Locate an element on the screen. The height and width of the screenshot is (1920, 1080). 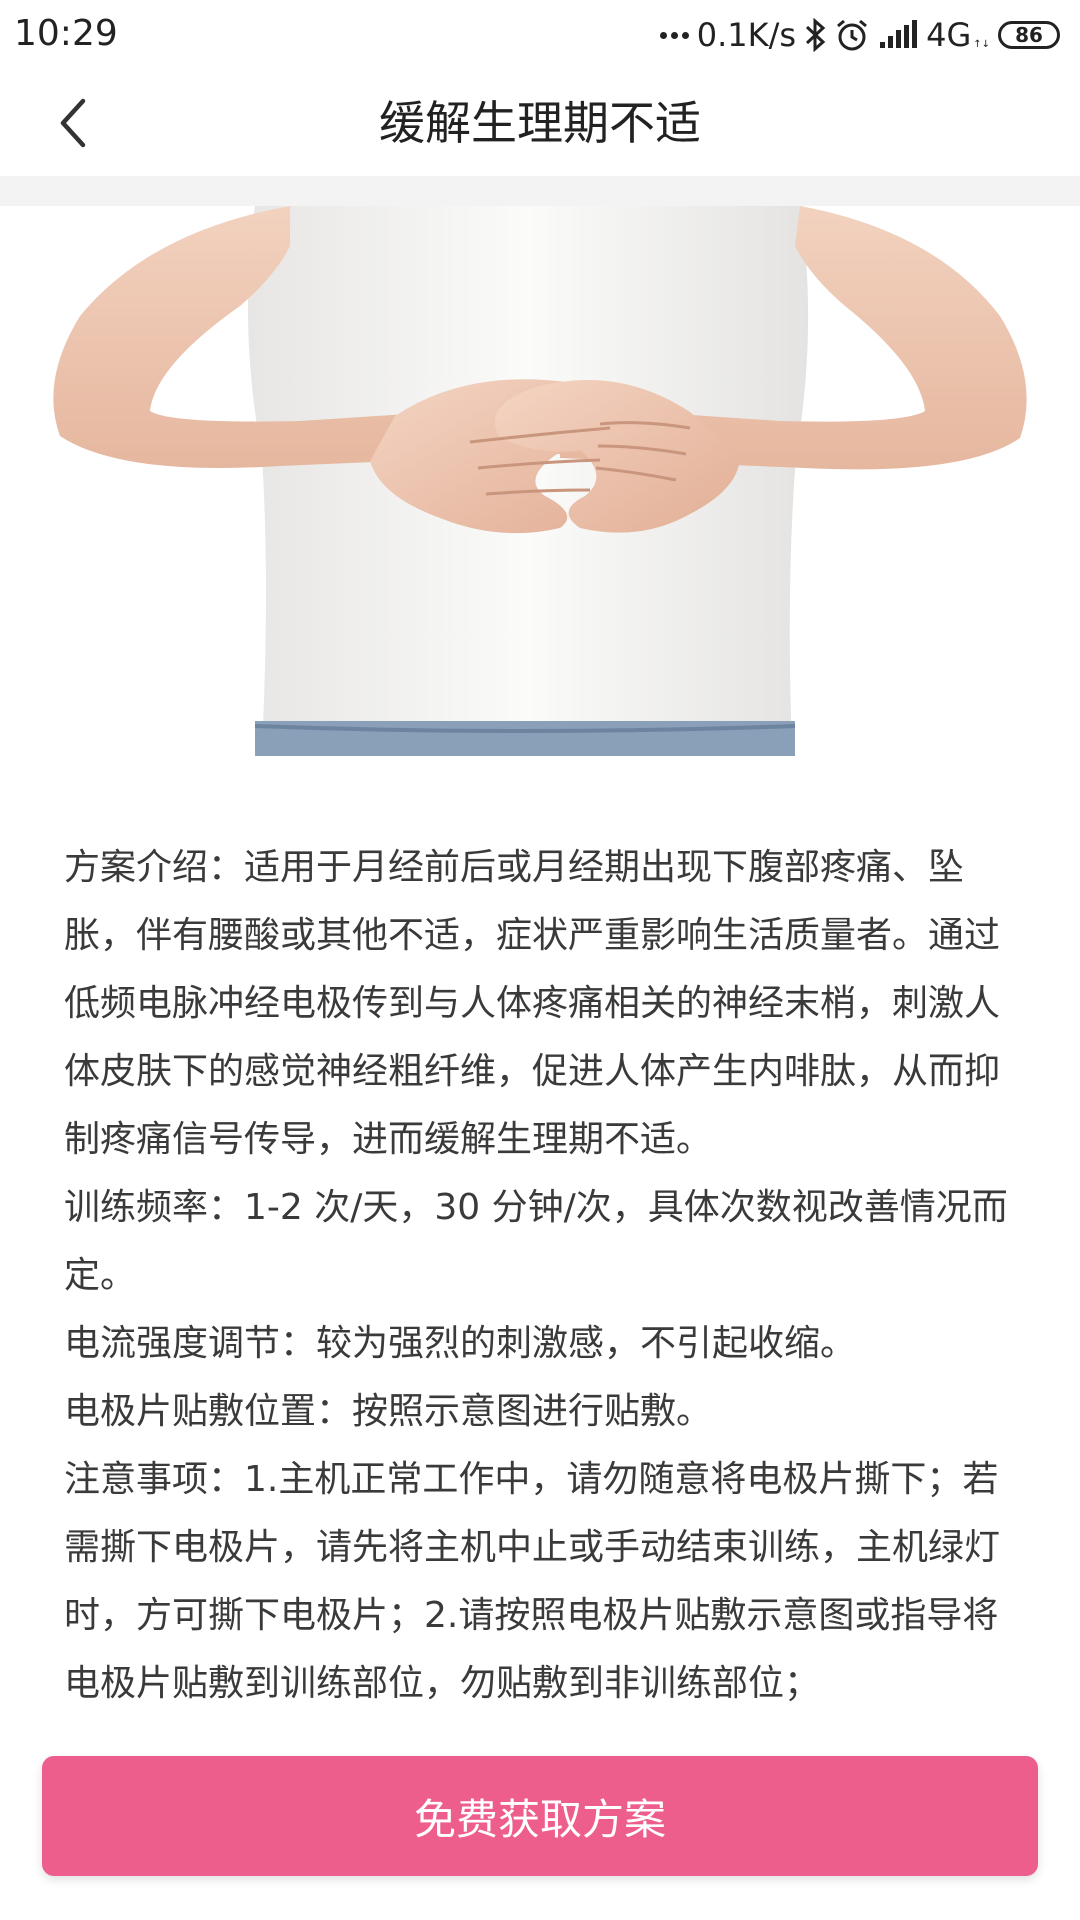
back-button is located at coordinates (73, 123).